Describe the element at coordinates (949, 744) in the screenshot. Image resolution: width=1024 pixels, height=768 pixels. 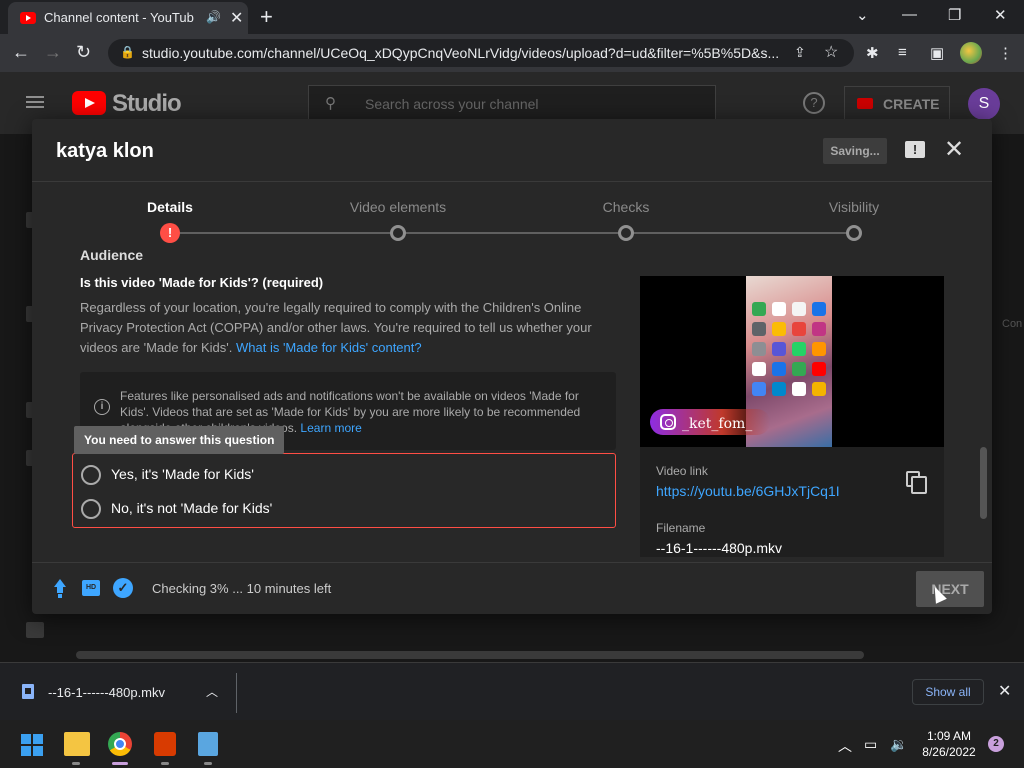
I see `system-clock: 1:09 AM 8/26/2022` at that location.